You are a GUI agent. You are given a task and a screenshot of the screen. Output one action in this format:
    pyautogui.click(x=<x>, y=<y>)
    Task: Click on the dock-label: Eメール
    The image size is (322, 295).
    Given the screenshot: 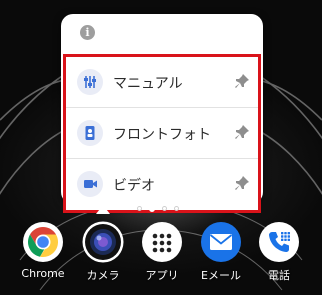 What is the action you would take?
    pyautogui.click(x=221, y=275)
    